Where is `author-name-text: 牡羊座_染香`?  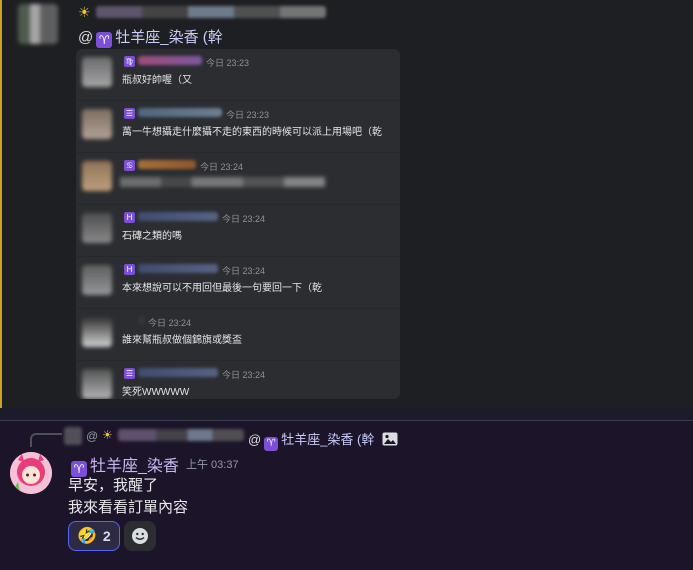 author-name-text: 牡羊座_染香 is located at coordinates (134, 466).